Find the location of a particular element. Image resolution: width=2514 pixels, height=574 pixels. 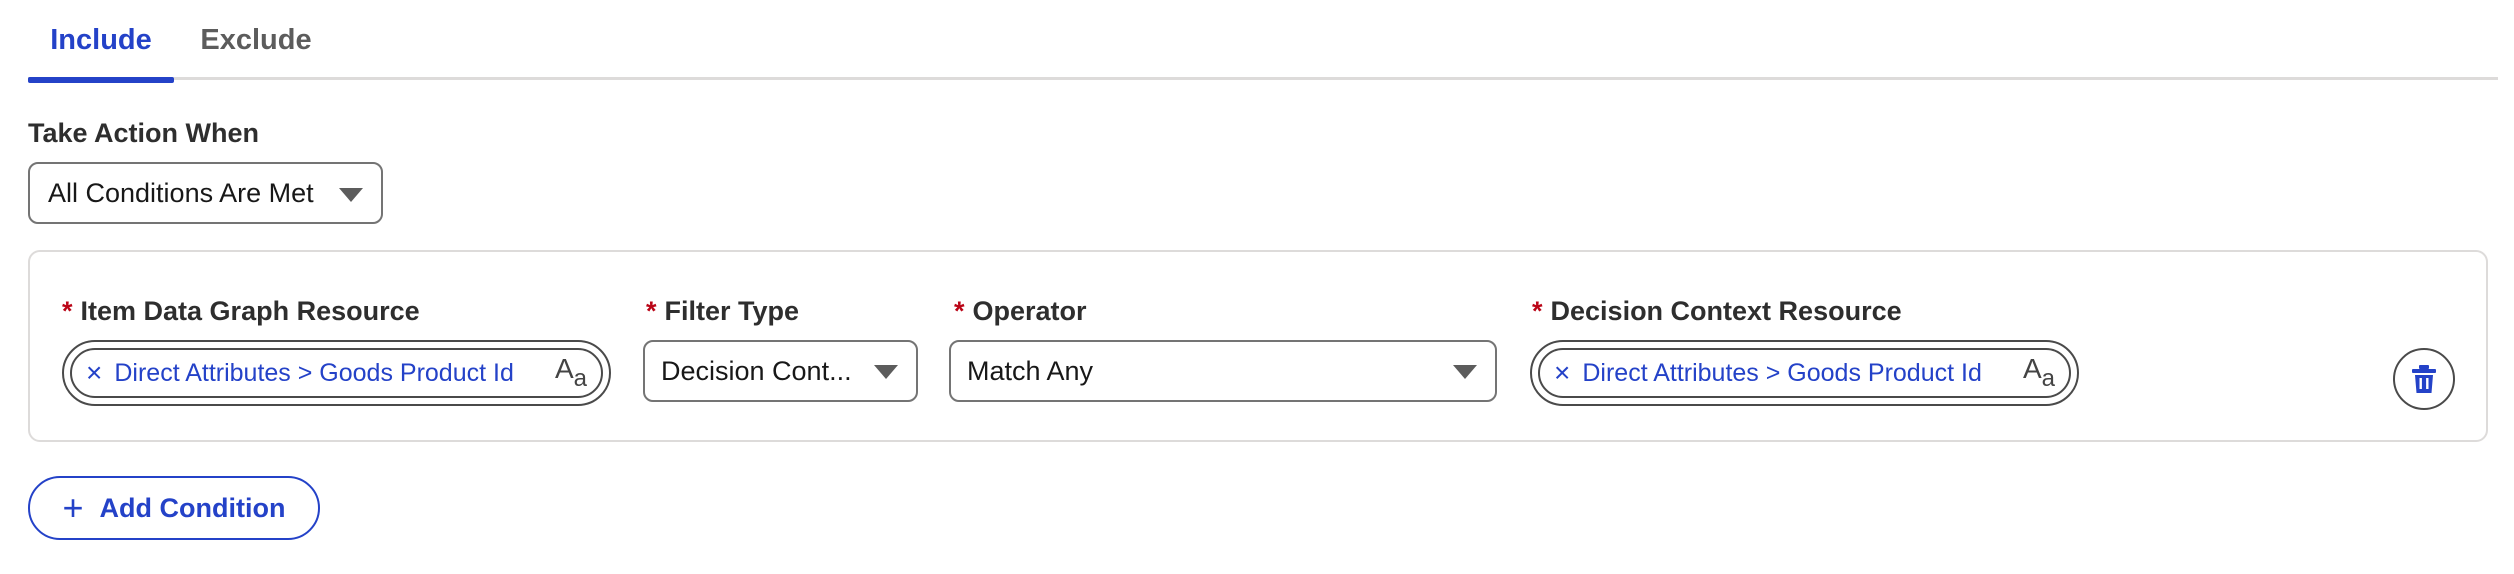

context-resource-label-text: Decision Context Resource is located at coordinates (1726, 311).